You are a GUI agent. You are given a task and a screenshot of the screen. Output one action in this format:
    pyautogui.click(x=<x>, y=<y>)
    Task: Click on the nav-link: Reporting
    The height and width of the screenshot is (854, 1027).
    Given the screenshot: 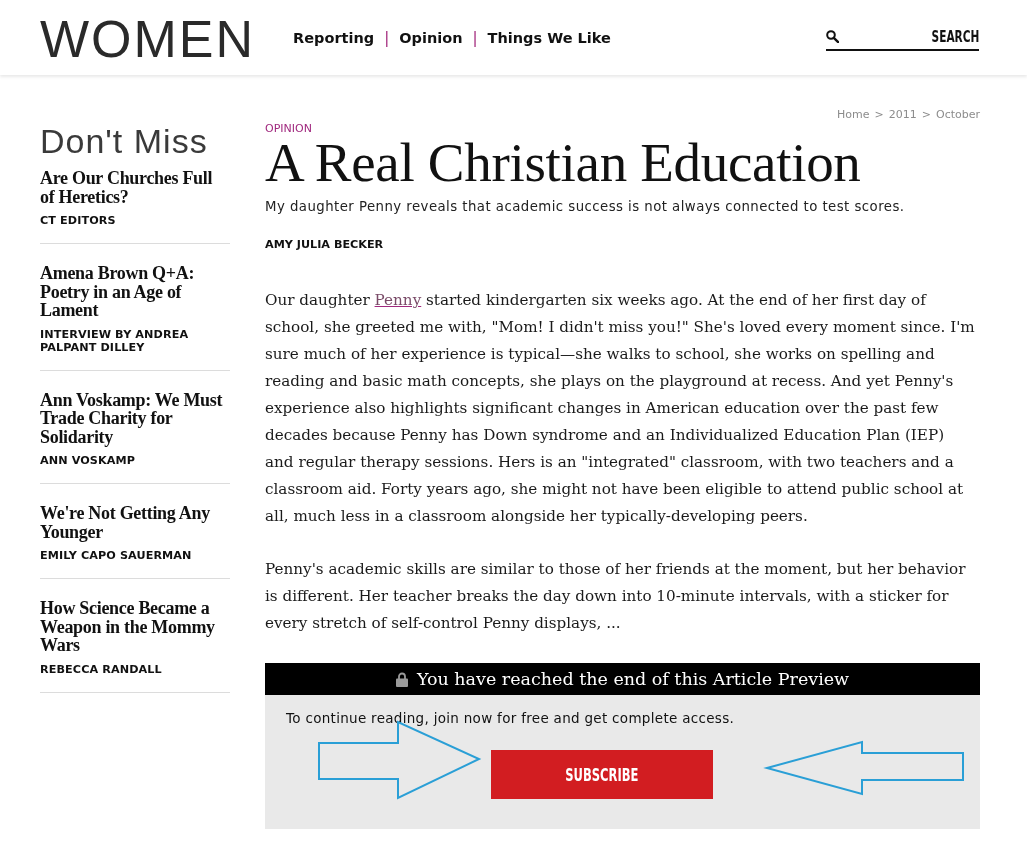 What is the action you would take?
    pyautogui.click(x=334, y=37)
    